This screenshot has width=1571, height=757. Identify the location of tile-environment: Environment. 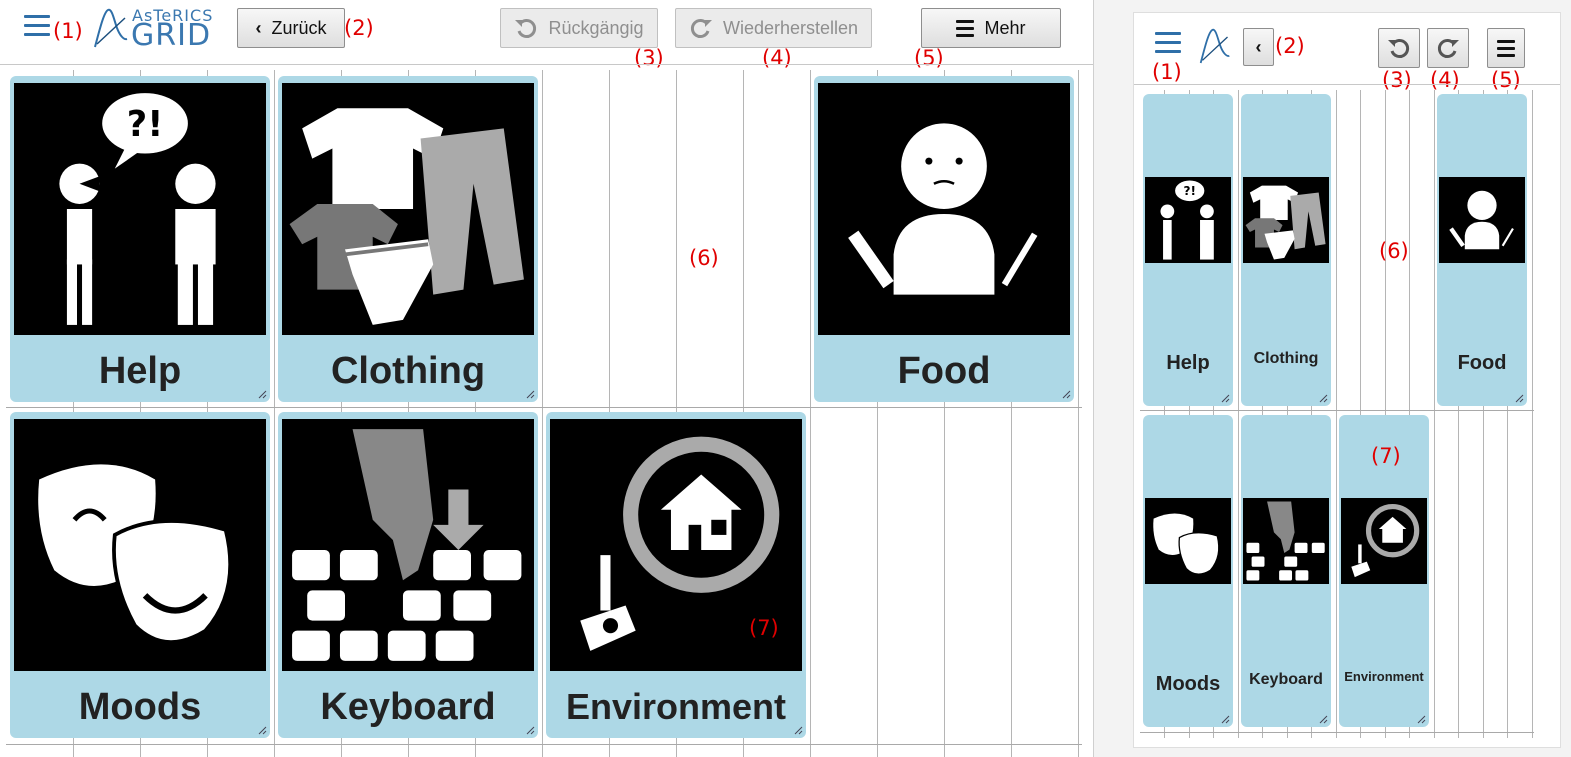
(676, 575).